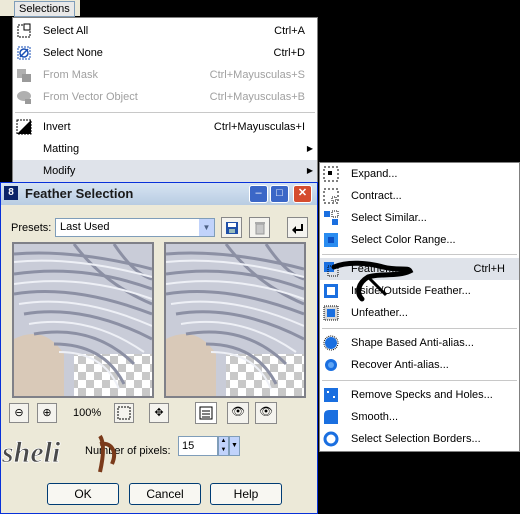 The width and height of the screenshot is (520, 514). I want to click on help-button: Help, so click(246, 494).